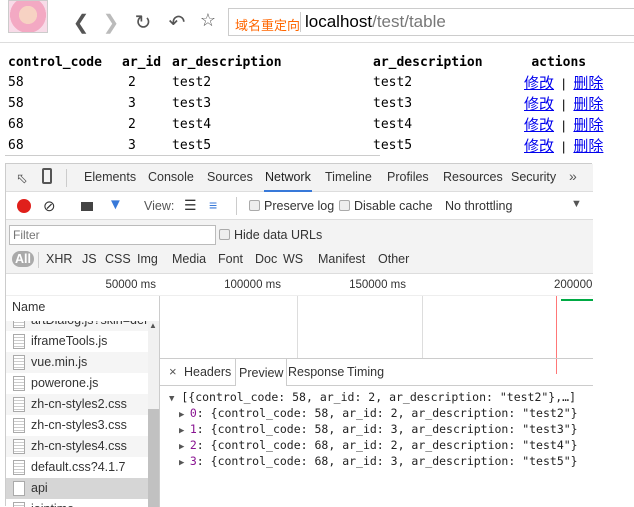 Image resolution: width=634 pixels, height=507 pixels. Describe the element at coordinates (478, 206) in the screenshot. I see `throttling-select: No throttling` at that location.